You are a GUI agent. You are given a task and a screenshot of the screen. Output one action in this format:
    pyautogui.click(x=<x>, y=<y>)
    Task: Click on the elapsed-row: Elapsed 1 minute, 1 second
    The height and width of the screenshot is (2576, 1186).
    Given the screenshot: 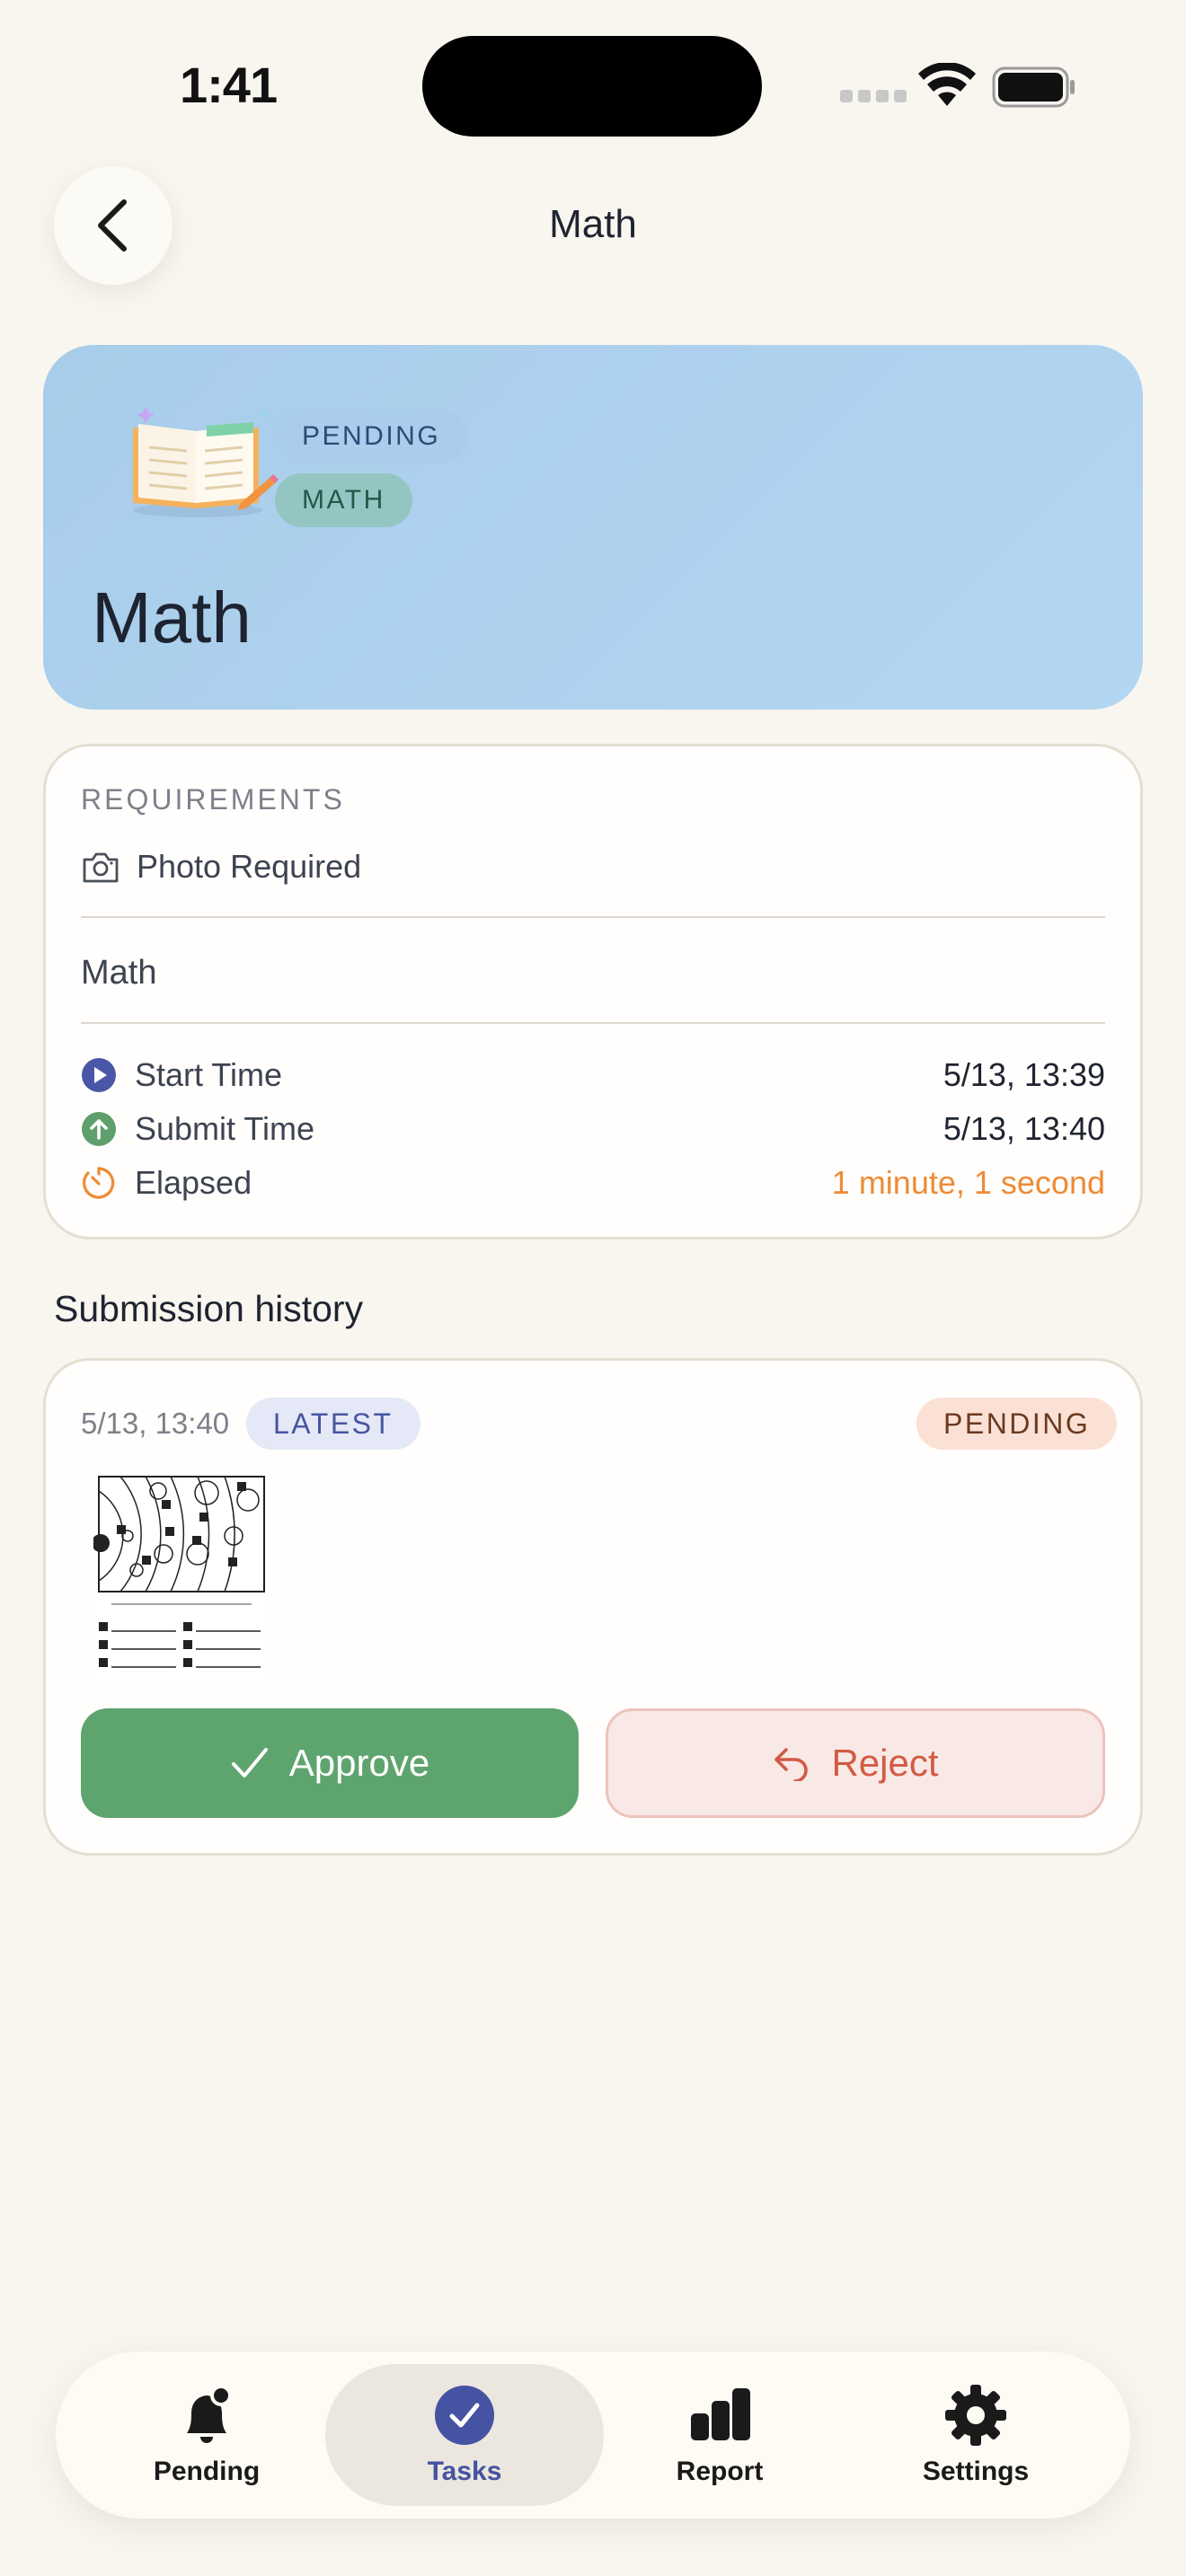 What is the action you would take?
    pyautogui.click(x=593, y=1182)
    